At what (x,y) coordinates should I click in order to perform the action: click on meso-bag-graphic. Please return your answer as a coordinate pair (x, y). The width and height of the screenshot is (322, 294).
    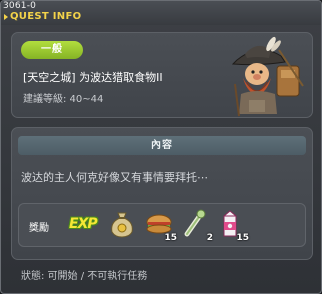
    Looking at the image, I should click on (122, 225).